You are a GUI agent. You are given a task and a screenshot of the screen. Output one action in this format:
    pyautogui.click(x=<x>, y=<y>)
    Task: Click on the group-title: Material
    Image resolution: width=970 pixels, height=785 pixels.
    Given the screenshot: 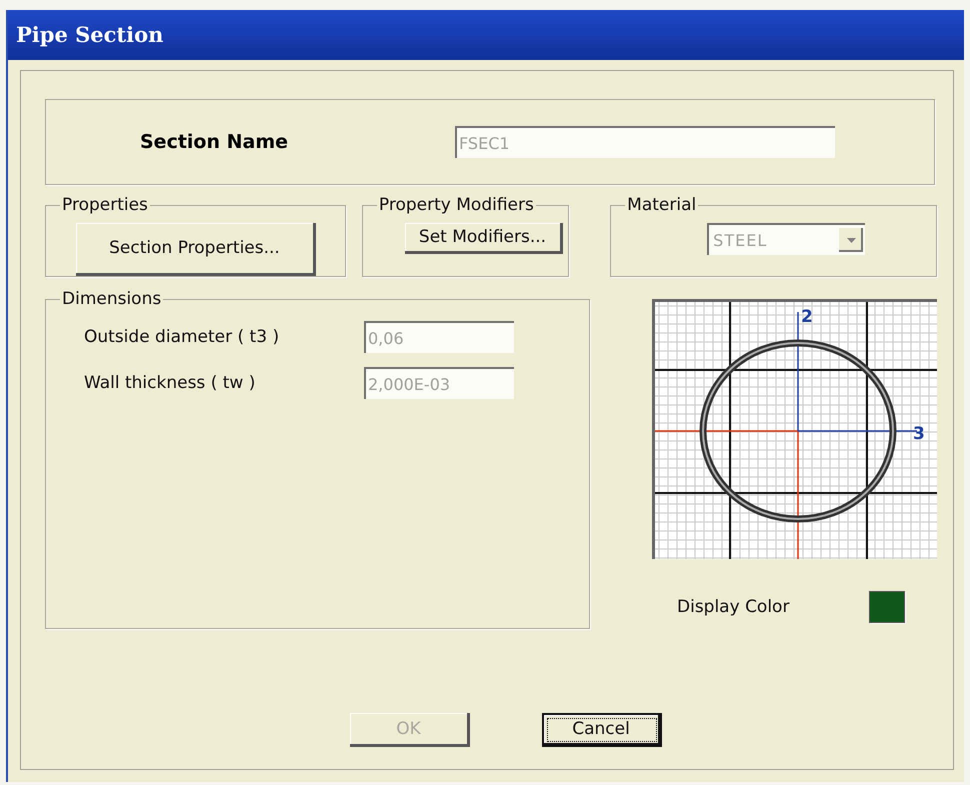 What is the action you would take?
    pyautogui.click(x=662, y=205)
    